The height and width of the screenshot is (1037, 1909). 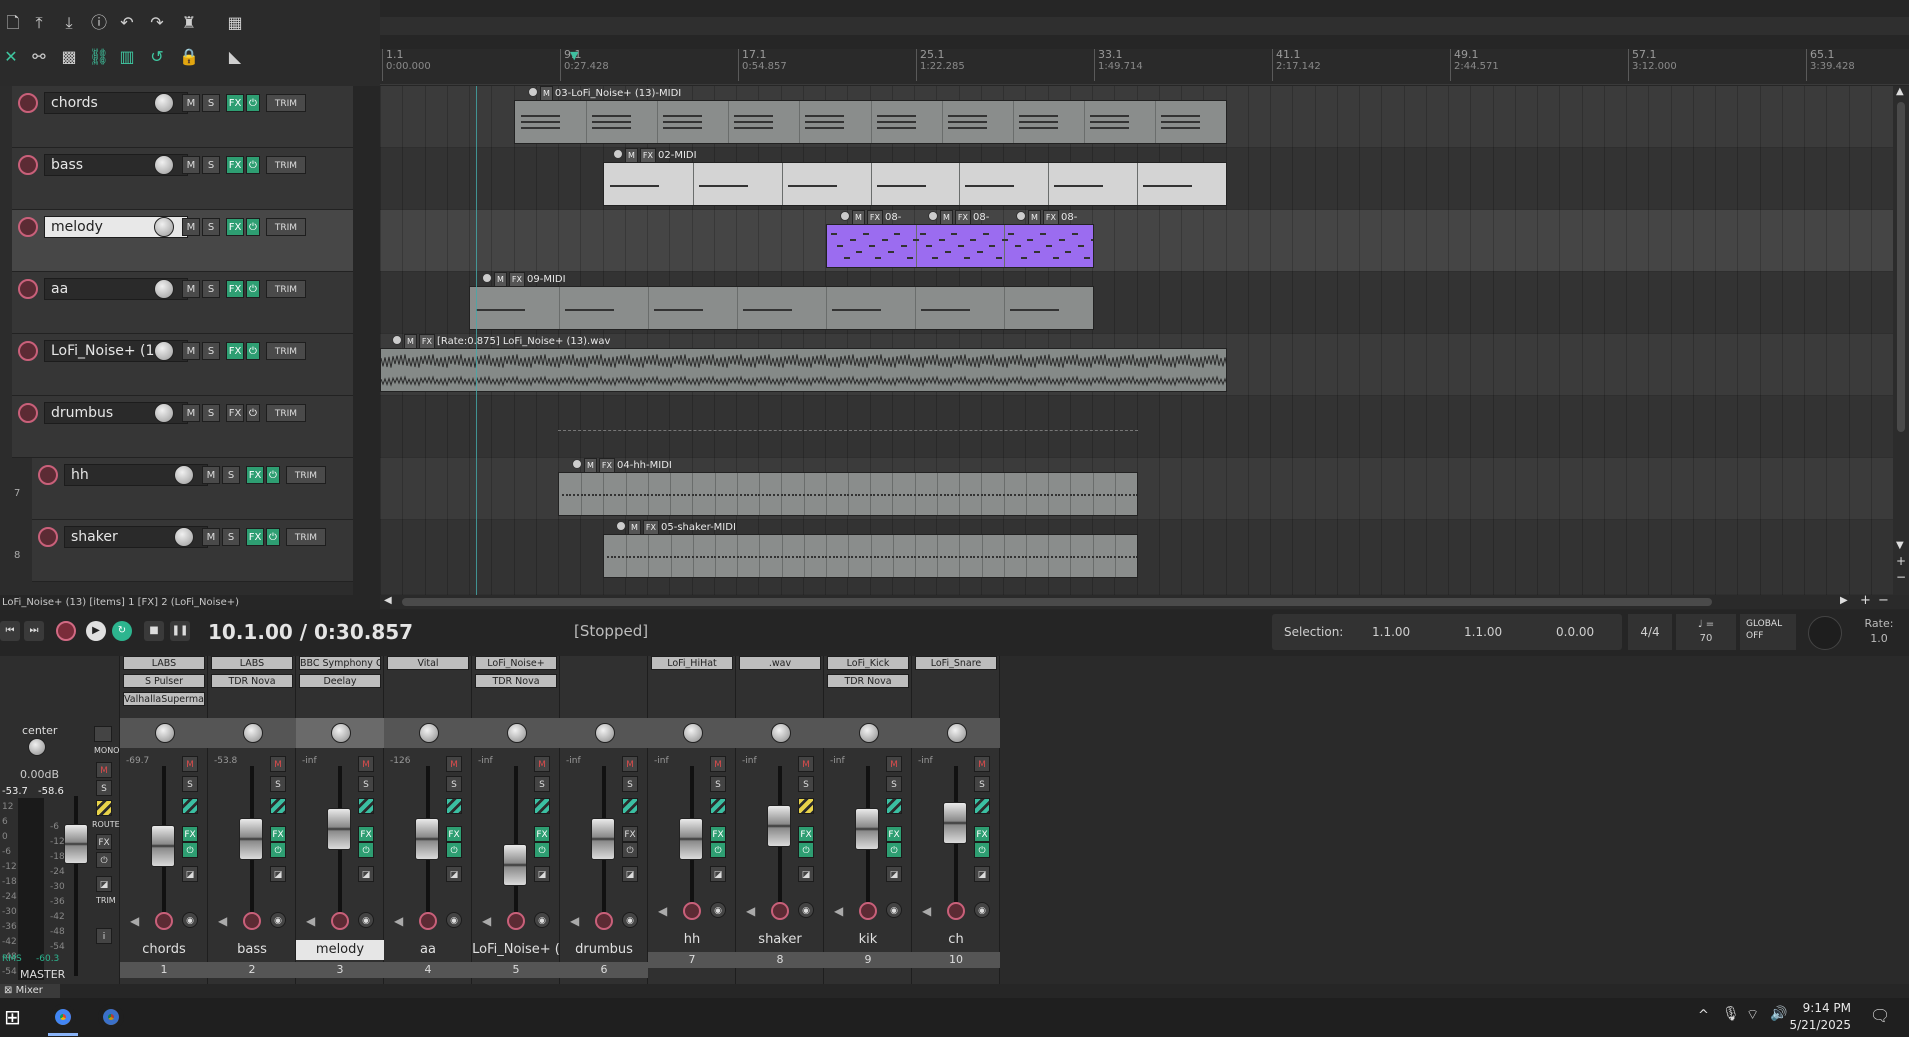 What do you see at coordinates (37, 747) in the screenshot?
I see `master-pan-knob` at bounding box center [37, 747].